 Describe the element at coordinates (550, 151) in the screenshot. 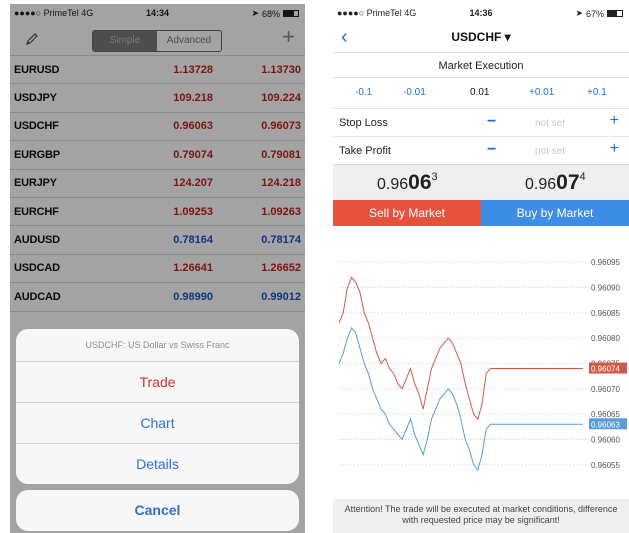

I see `take-profit-input: not set` at that location.